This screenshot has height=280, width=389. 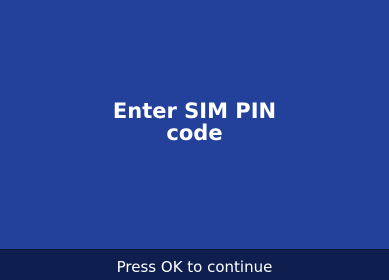 What do you see at coordinates (194, 111) in the screenshot?
I see `prompt-line-1: Enter SIM PIN` at bounding box center [194, 111].